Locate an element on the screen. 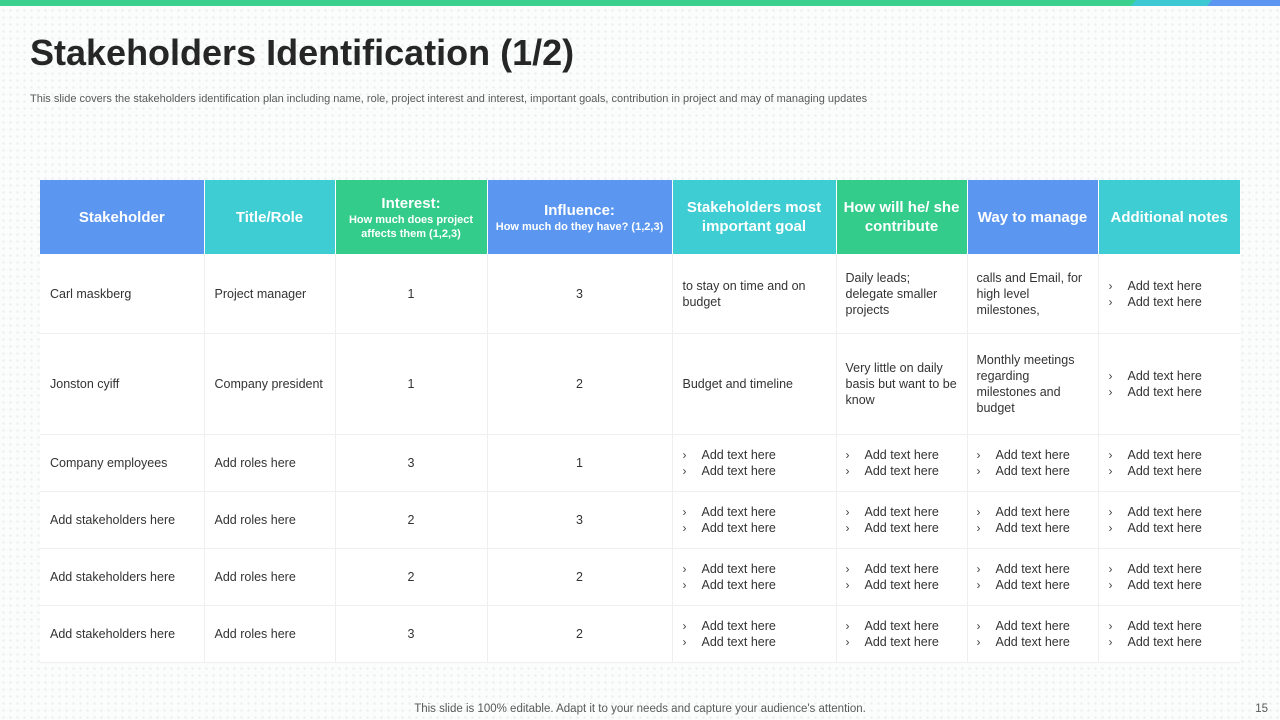 This screenshot has width=1280, height=720. contribute-cell: Daily leads; delegate smaller projects is located at coordinates (902, 294).